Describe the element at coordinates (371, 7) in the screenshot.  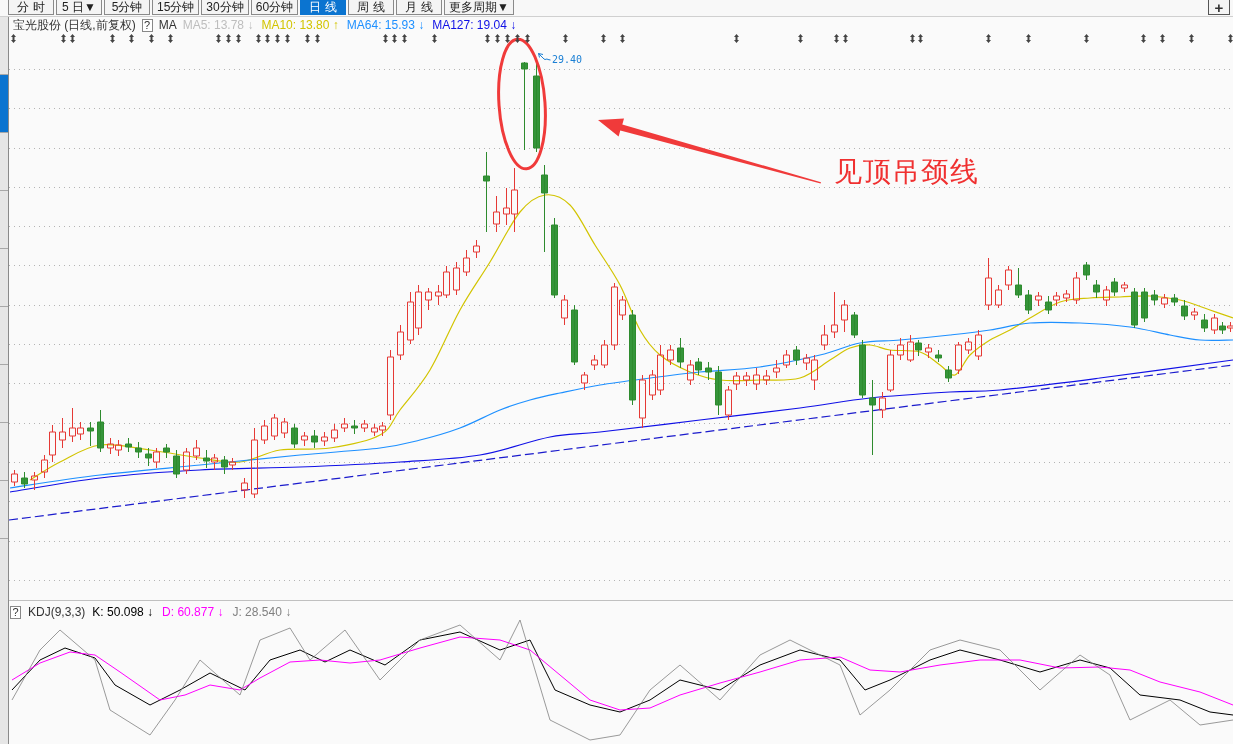
I see `period-tab: 周 线` at that location.